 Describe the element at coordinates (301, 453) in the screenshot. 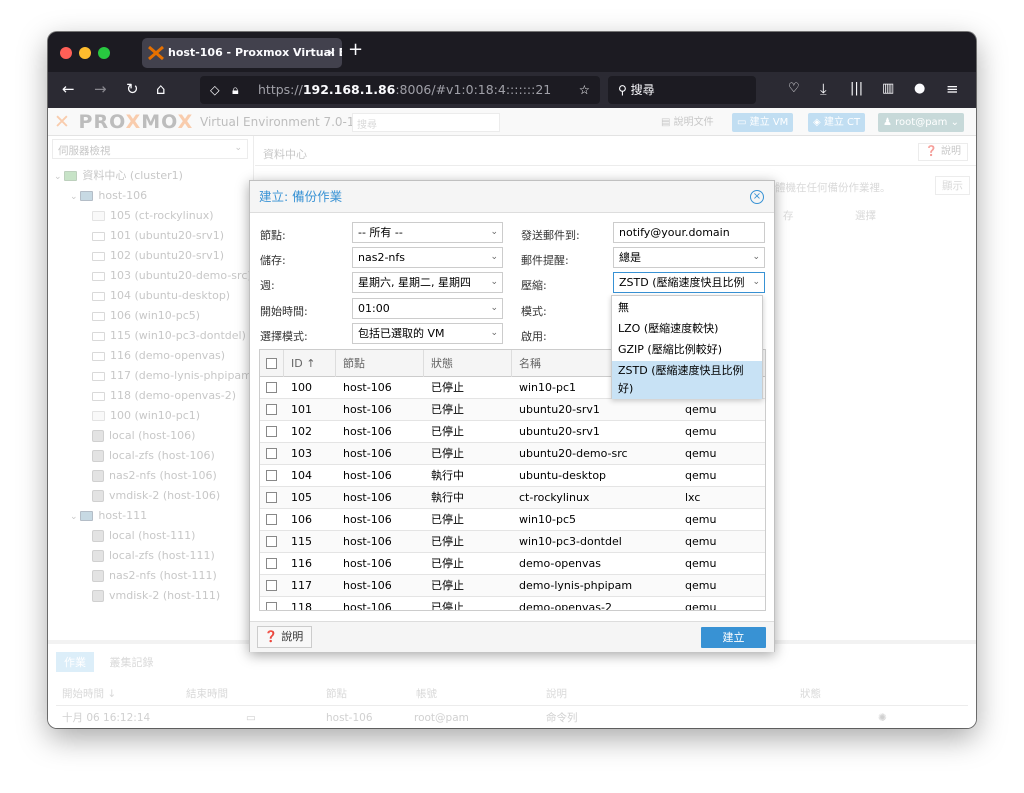

I see `cell-id: 103` at that location.